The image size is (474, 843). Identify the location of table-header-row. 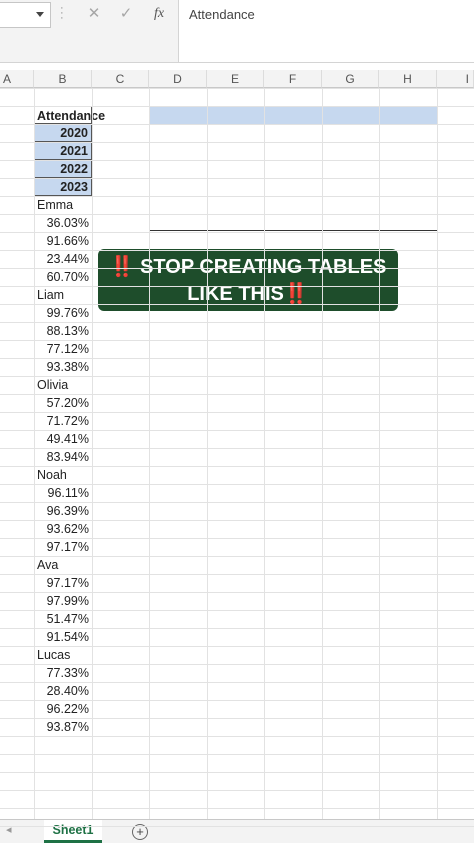
(293, 116).